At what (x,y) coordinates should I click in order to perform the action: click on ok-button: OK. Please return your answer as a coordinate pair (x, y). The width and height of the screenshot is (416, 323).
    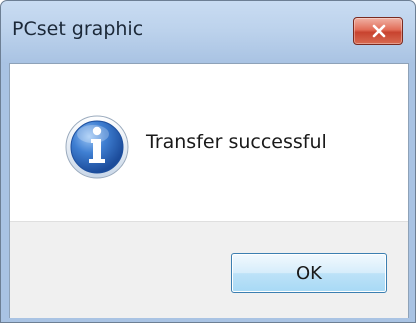
    Looking at the image, I should click on (309, 273).